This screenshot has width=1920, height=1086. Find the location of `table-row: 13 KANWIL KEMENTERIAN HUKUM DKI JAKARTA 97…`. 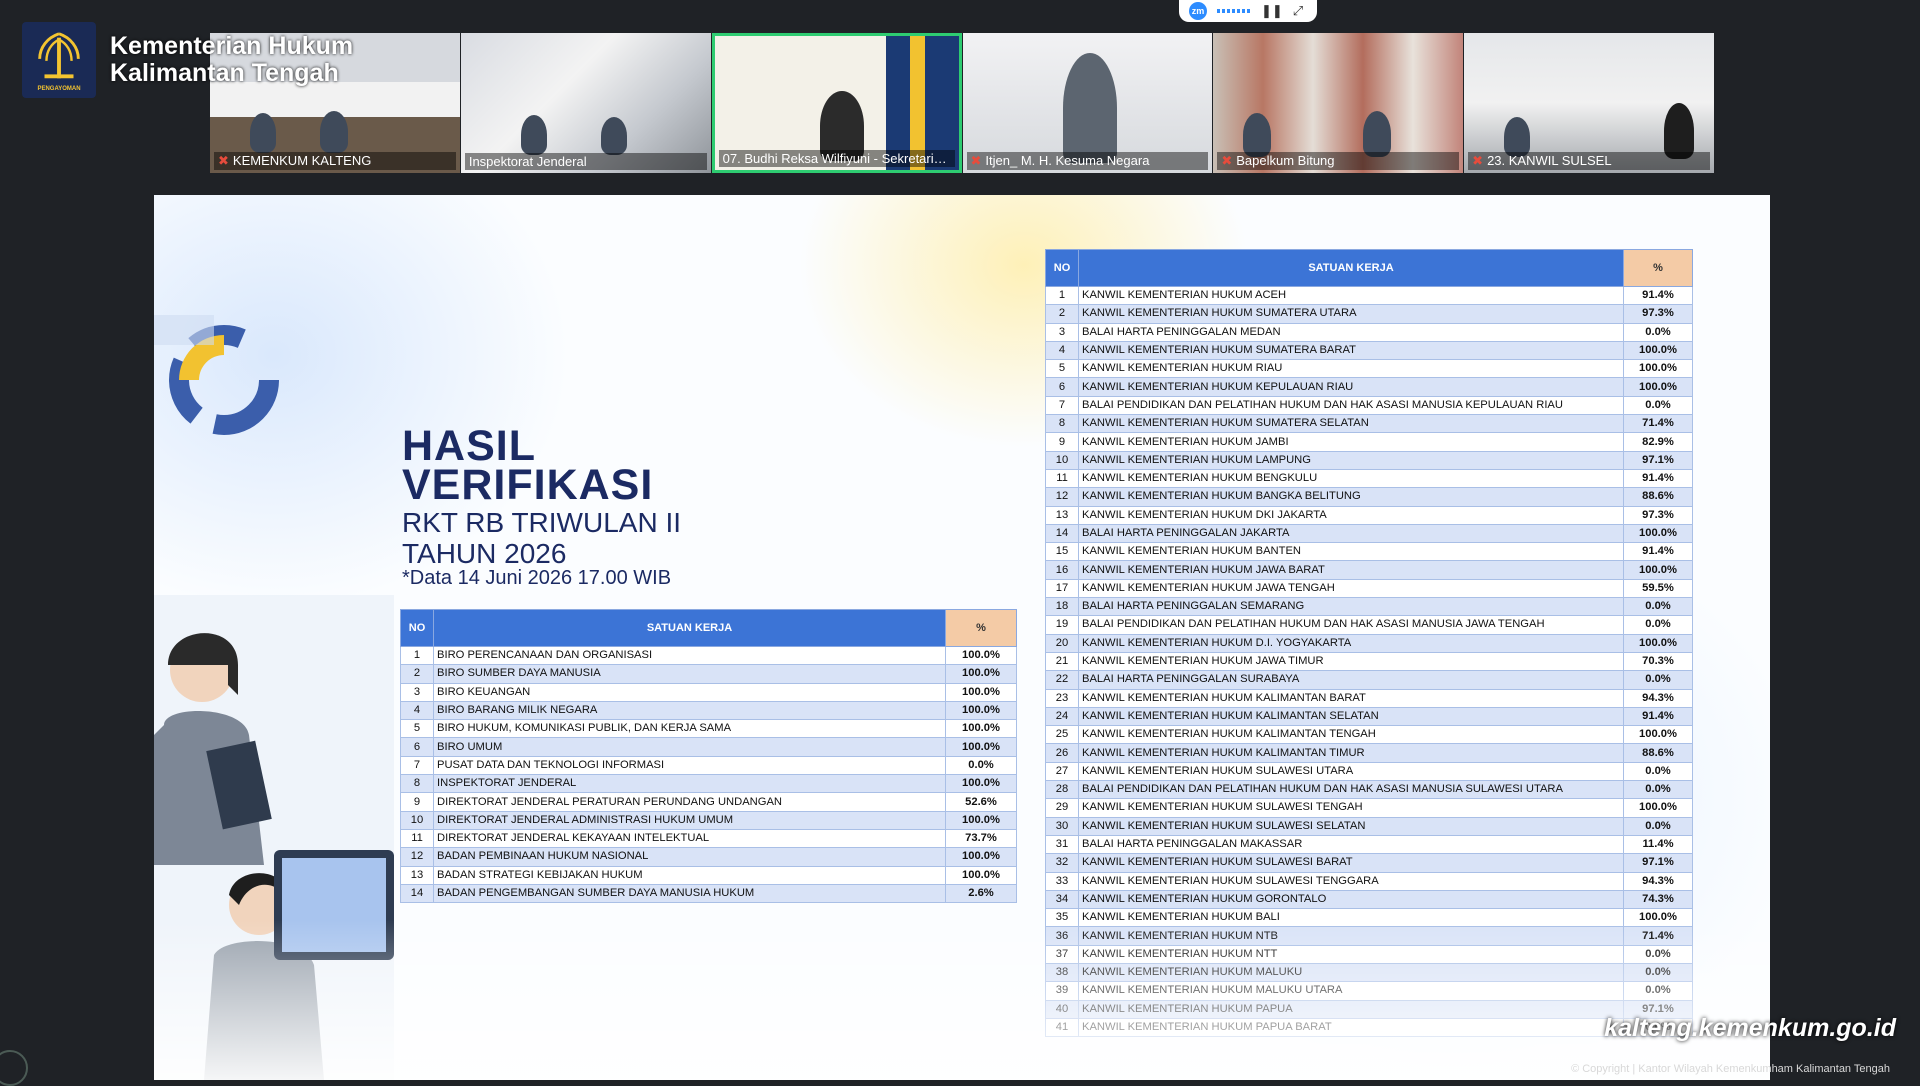

table-row: 13 KANWIL KEMENTERIAN HUKUM DKI JAKARTA 97… is located at coordinates (1369, 515).